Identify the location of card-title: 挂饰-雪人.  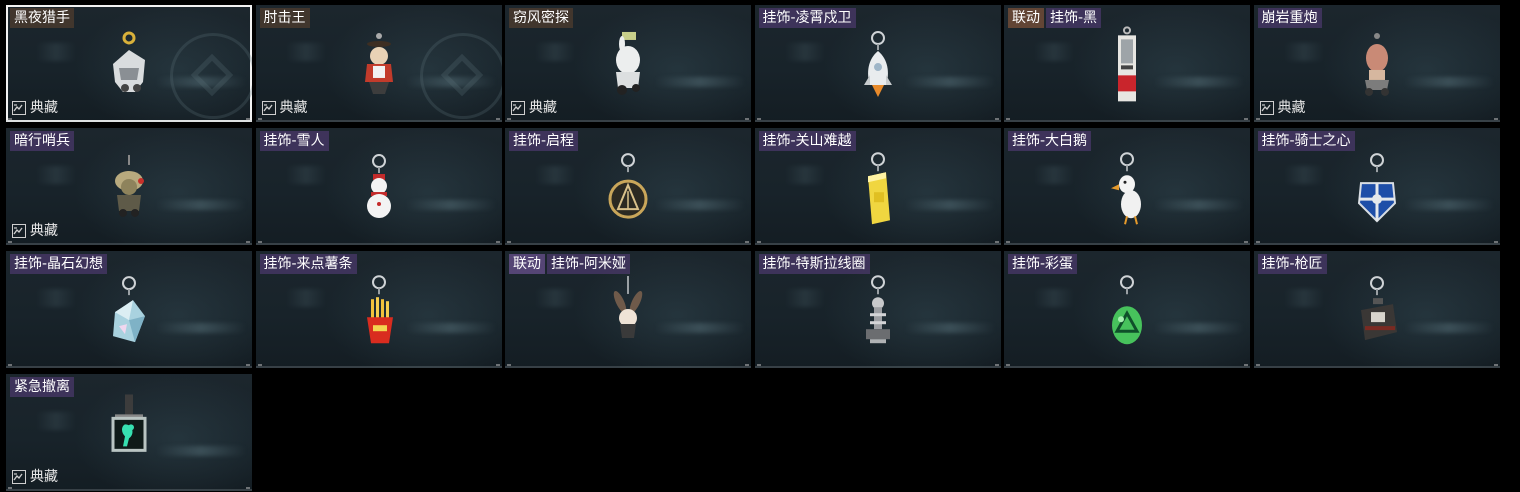
(294, 141).